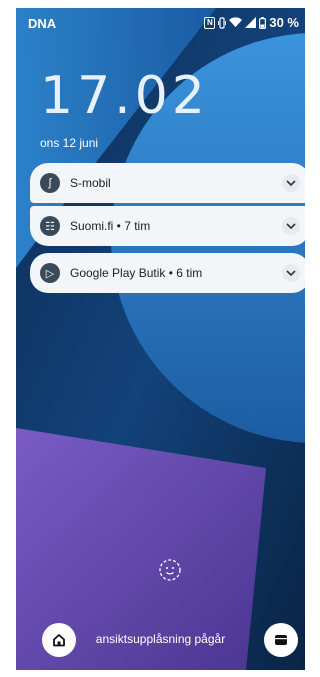  I want to click on face-unlock-icon, so click(170, 570).